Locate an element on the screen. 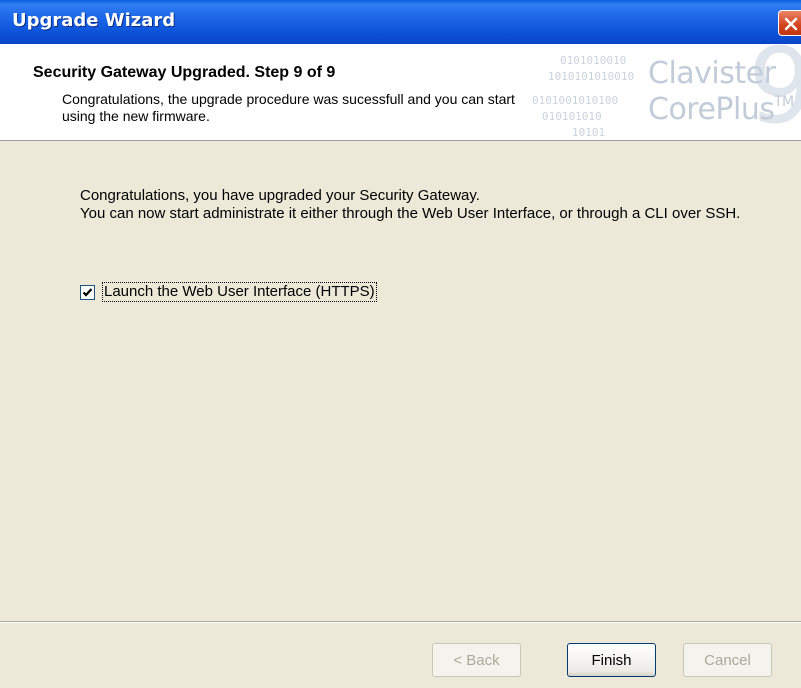 This screenshot has height=688, width=801. launch-web-ui-option: Launch the Web User Interface (HTTPS) is located at coordinates (228, 292).